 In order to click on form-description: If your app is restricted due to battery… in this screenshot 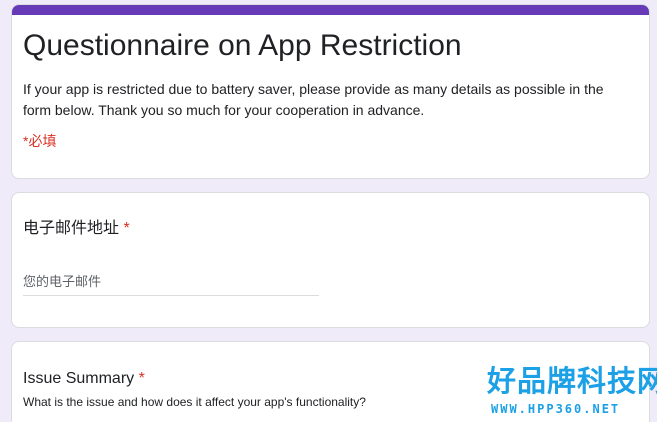, I will do `click(313, 99)`.